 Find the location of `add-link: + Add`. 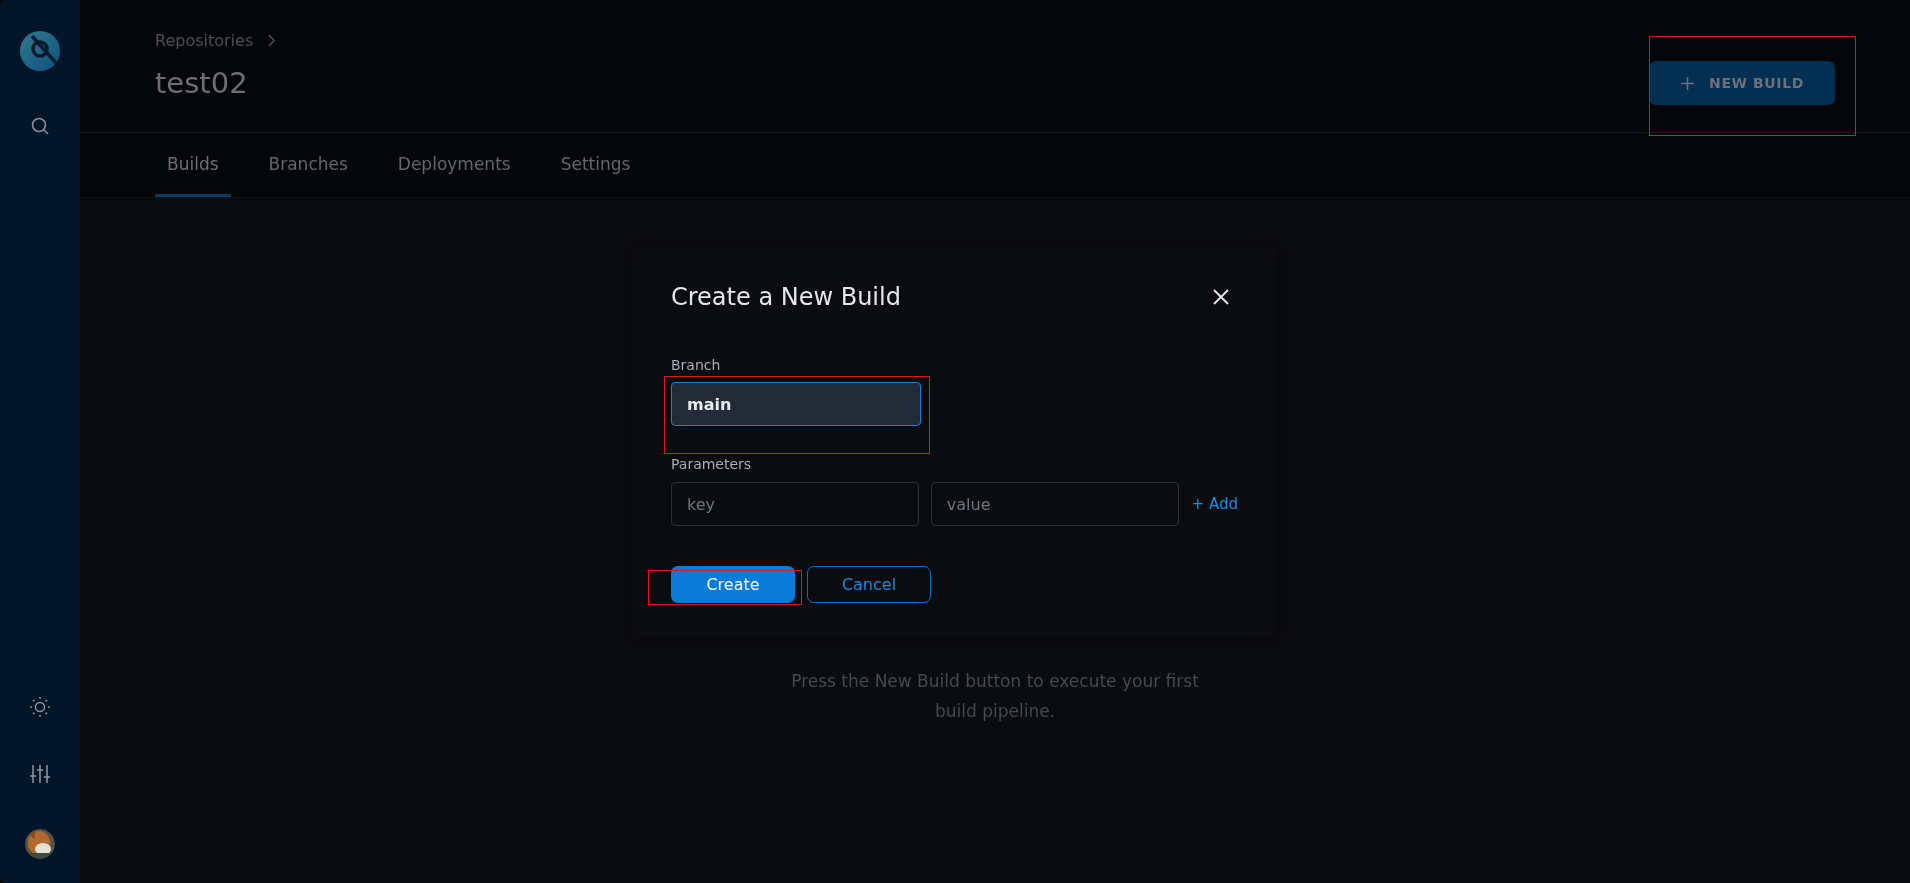

add-link: + Add is located at coordinates (1214, 504).